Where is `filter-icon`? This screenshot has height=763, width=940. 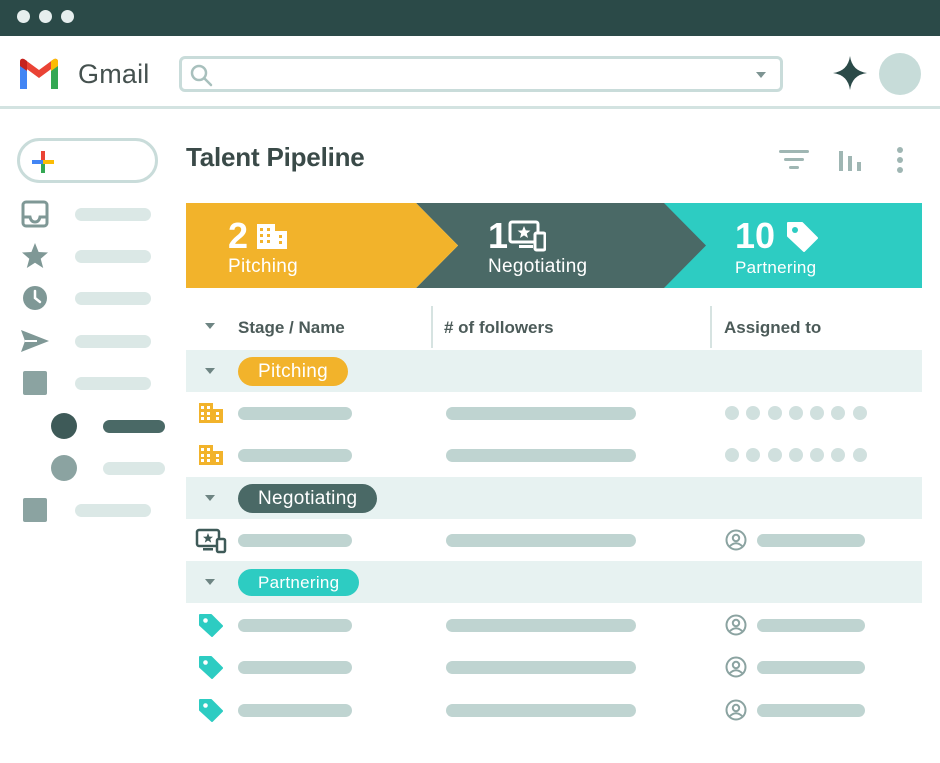 filter-icon is located at coordinates (794, 160).